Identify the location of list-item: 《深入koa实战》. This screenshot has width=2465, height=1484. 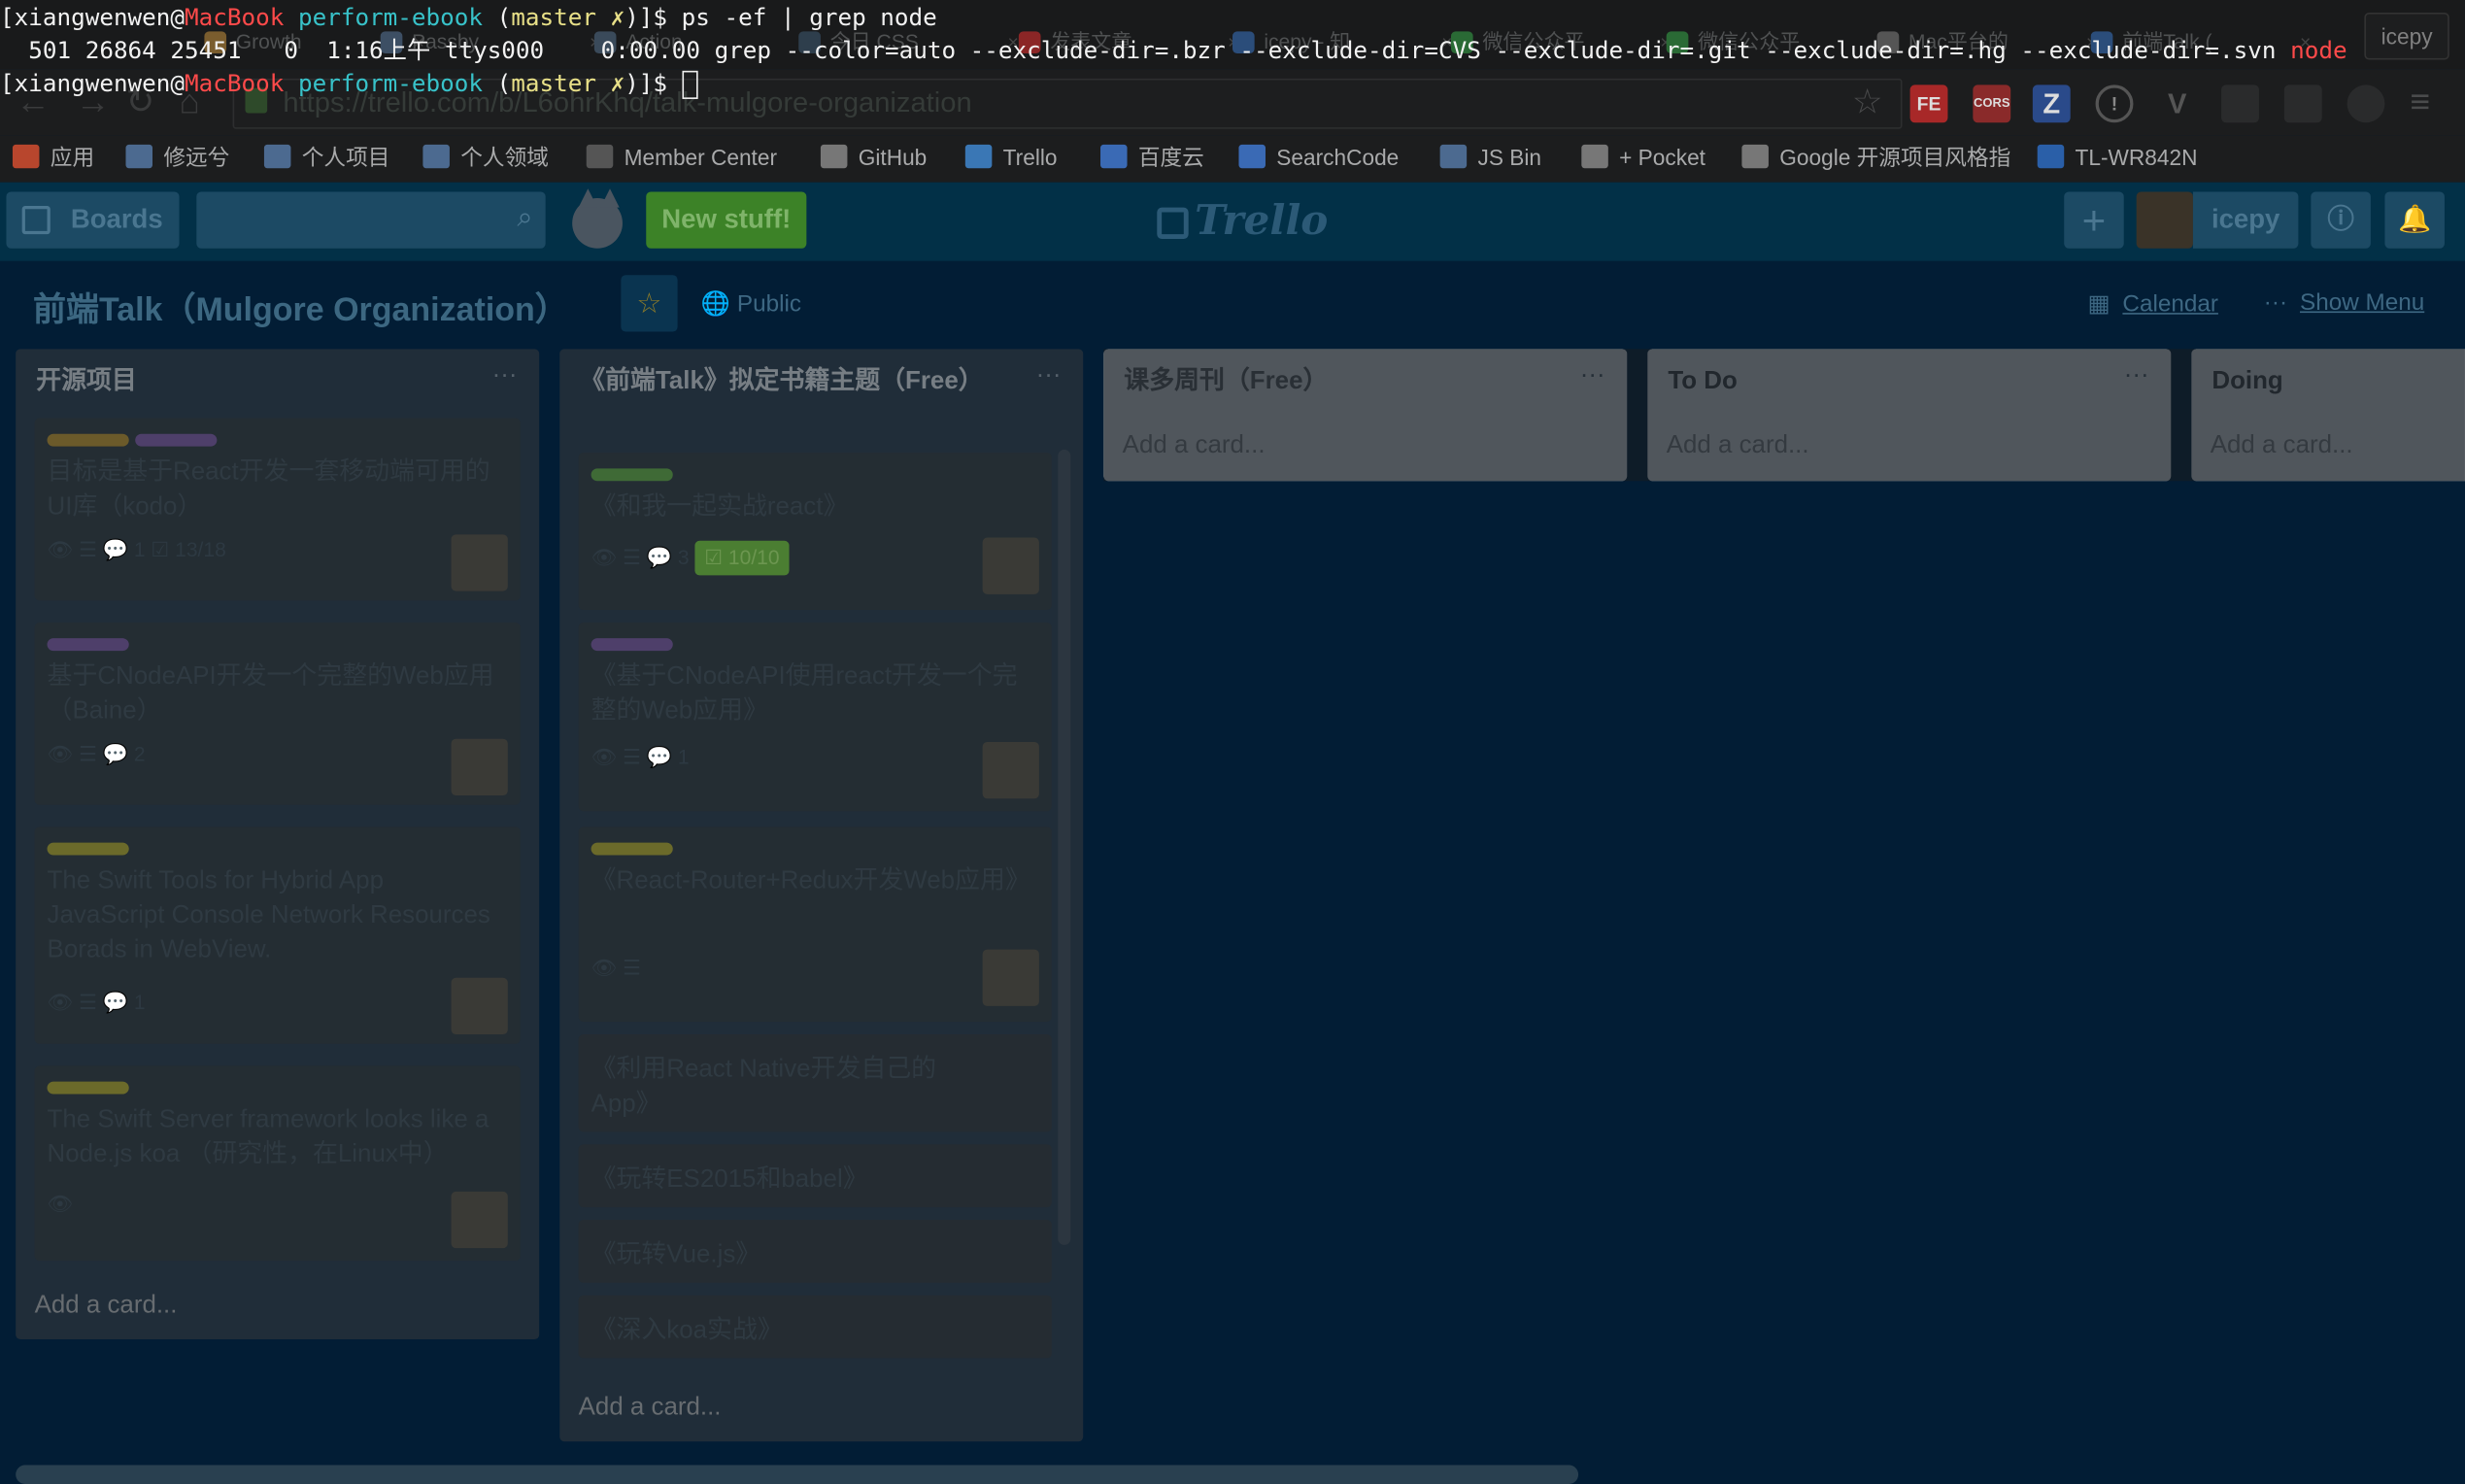
(815, 1327).